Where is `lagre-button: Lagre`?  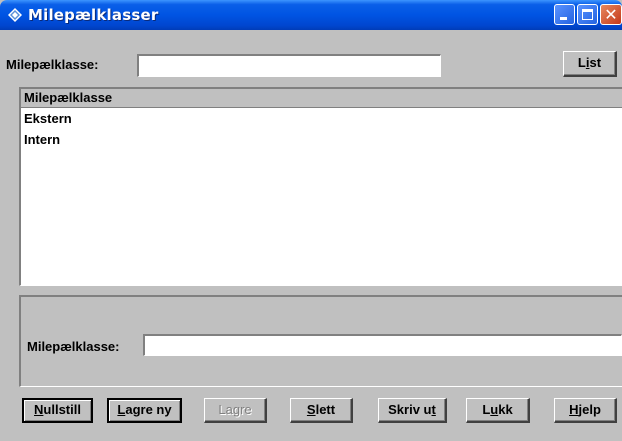 lagre-button: Lagre is located at coordinates (235, 410).